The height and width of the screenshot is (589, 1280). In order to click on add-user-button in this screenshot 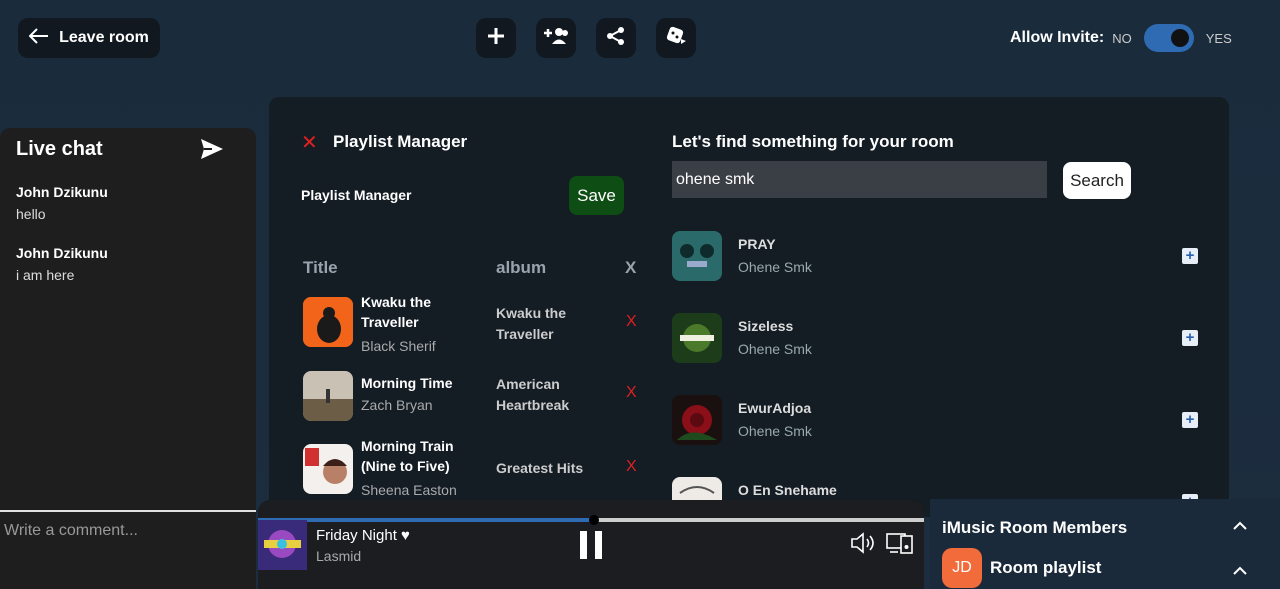, I will do `click(556, 38)`.